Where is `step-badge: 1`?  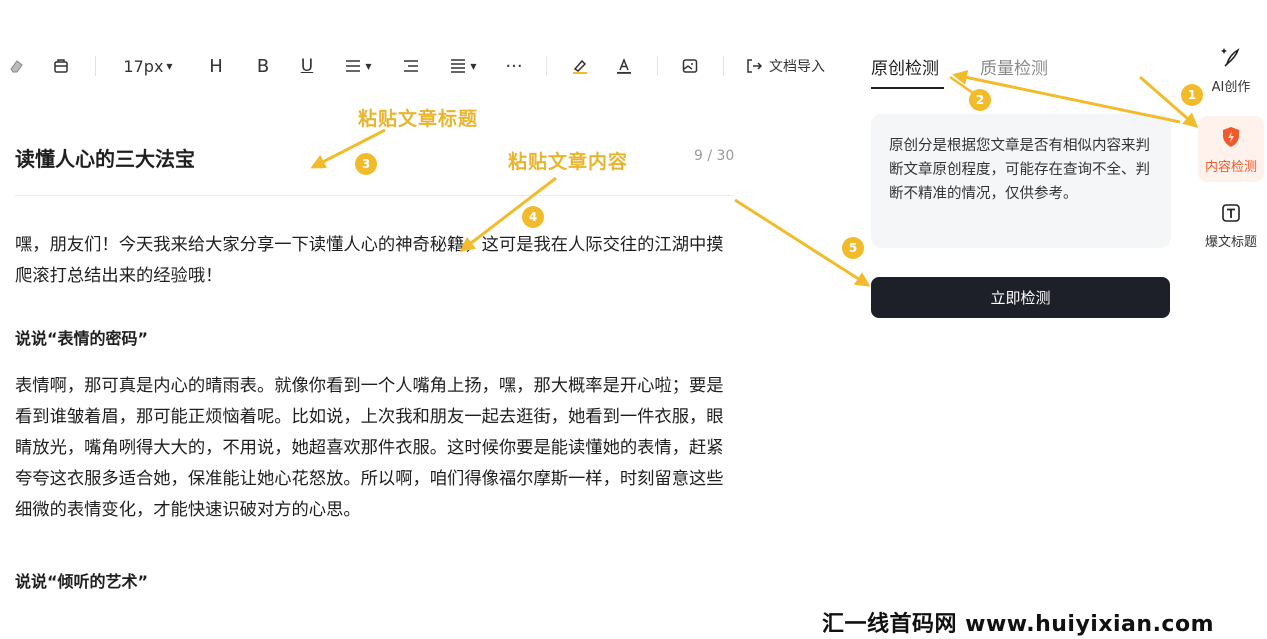
step-badge: 1 is located at coordinates (1192, 95).